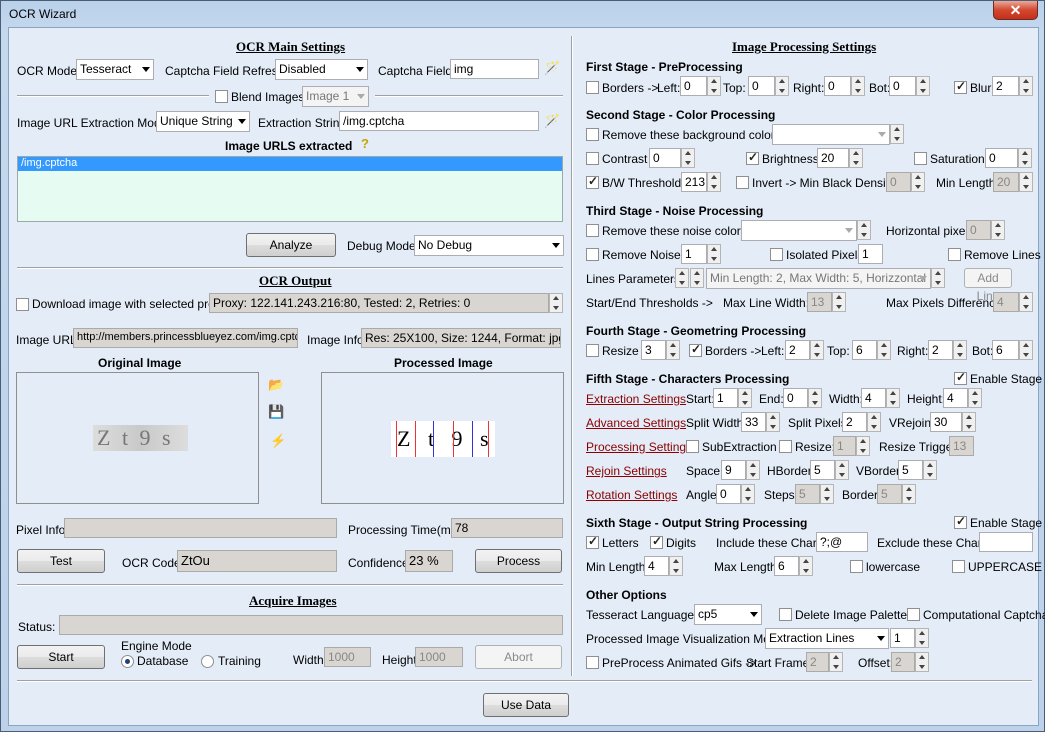  I want to click on borders-checkbox, so click(592, 87).